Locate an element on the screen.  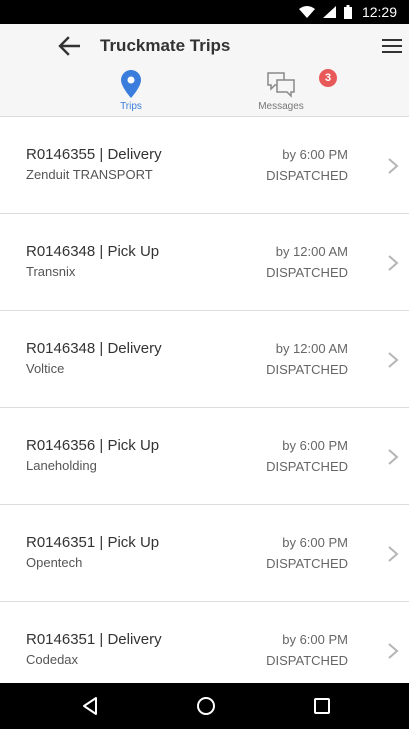
trip-id-type: R0146348 | Delivery is located at coordinates (94, 348).